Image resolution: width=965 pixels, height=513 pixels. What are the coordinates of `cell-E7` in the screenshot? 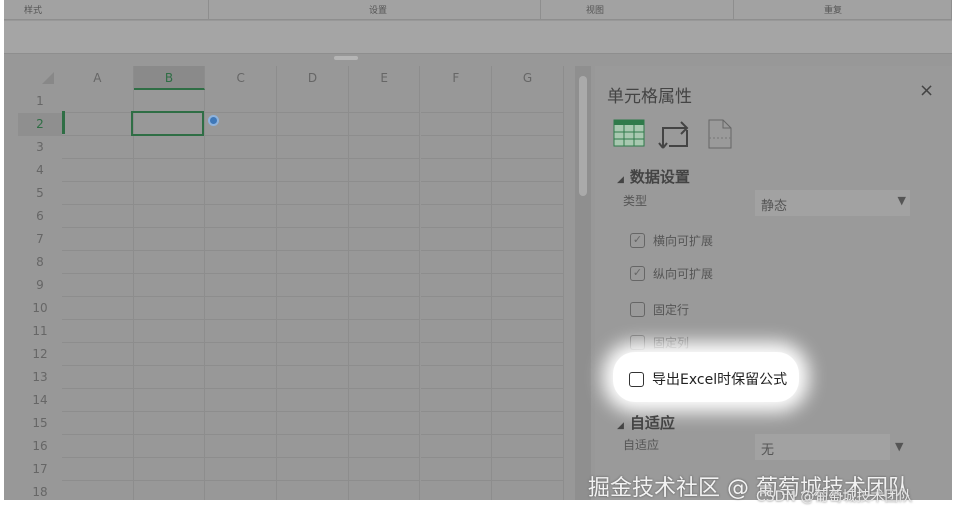 It's located at (384, 239).